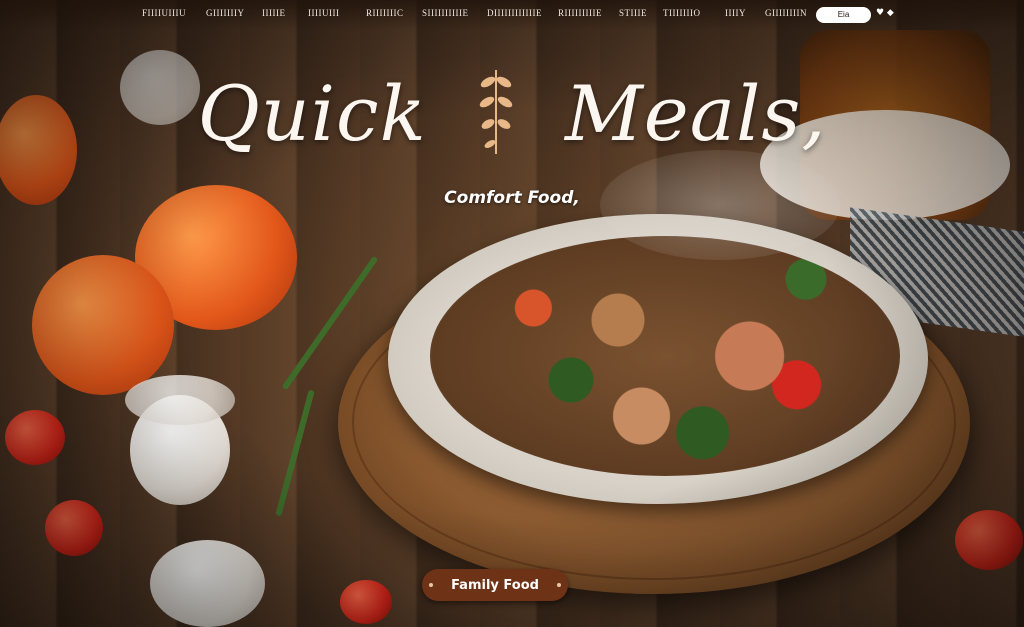 The image size is (1024, 627). I want to click on tag-label: Family Food, so click(495, 585).